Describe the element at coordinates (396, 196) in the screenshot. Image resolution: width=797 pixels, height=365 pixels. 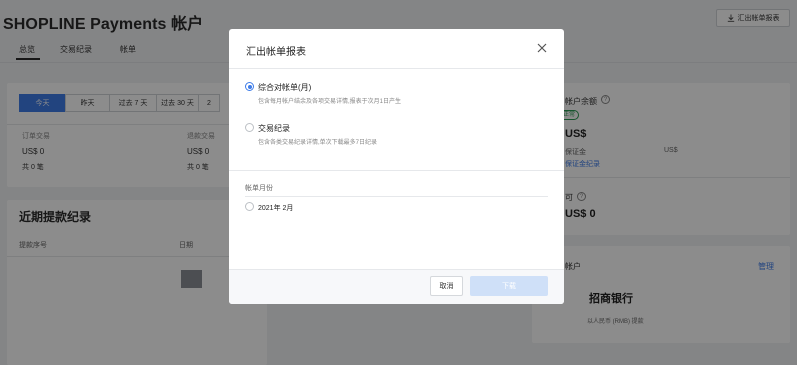
I see `month-section-divider` at that location.